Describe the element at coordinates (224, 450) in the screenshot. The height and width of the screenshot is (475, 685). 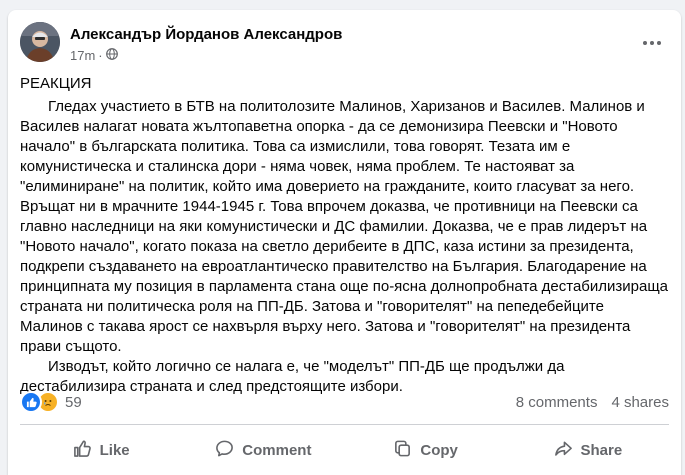
I see `comment-icon` at that location.